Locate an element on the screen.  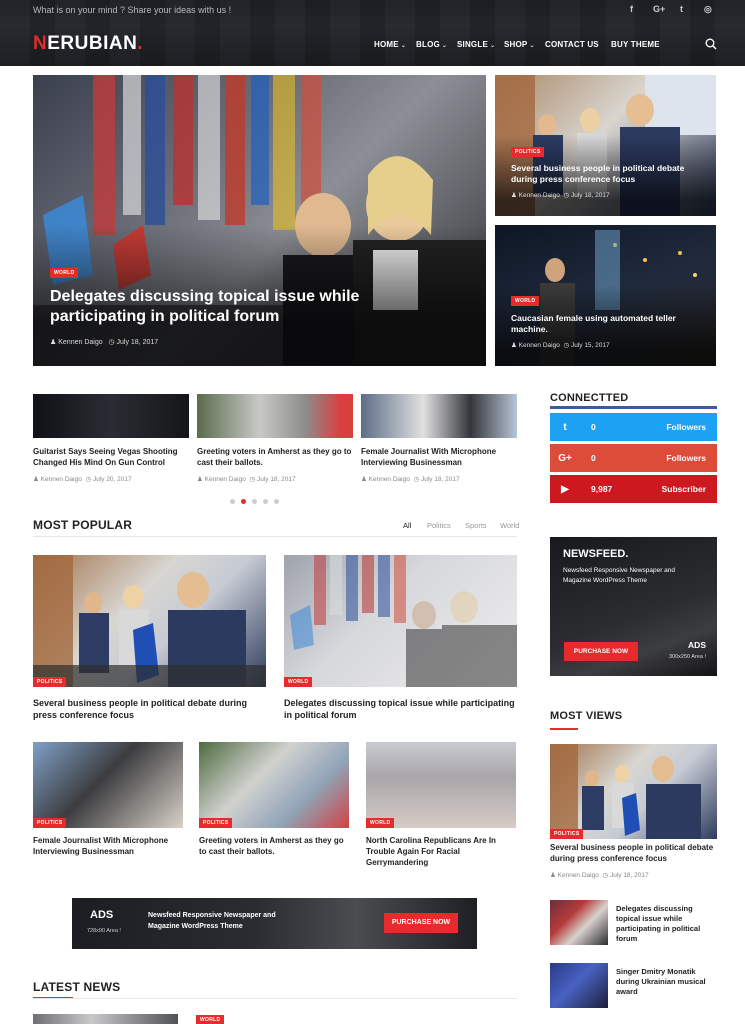
nav-buy-theme: BUY THEME is located at coordinates (635, 44).